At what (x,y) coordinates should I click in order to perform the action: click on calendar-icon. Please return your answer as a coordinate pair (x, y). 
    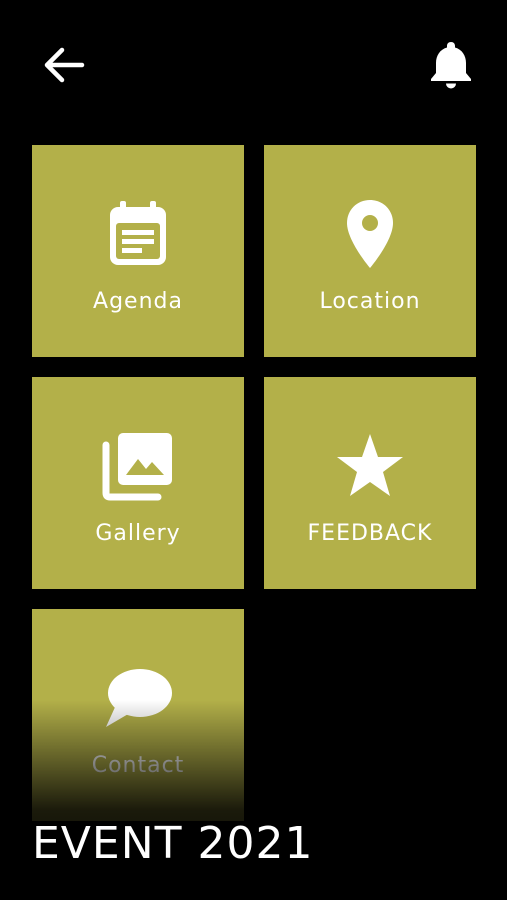
    Looking at the image, I should click on (138, 234).